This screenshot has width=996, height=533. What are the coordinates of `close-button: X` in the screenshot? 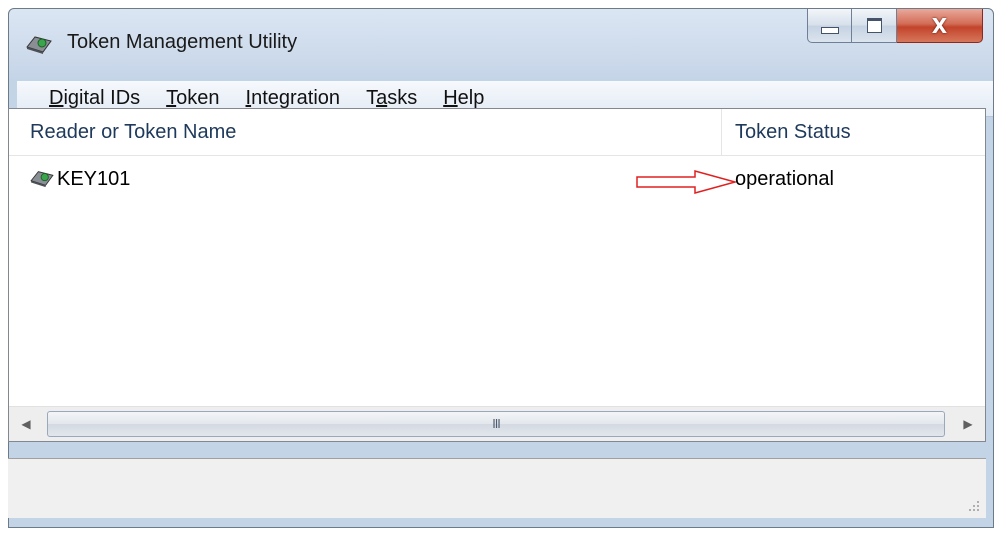 It's located at (940, 26).